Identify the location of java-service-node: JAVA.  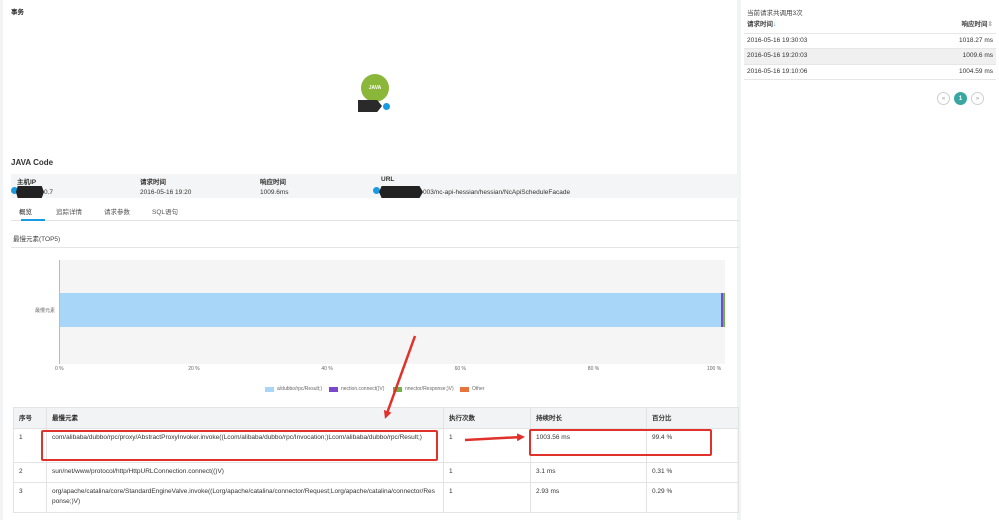
(375, 88).